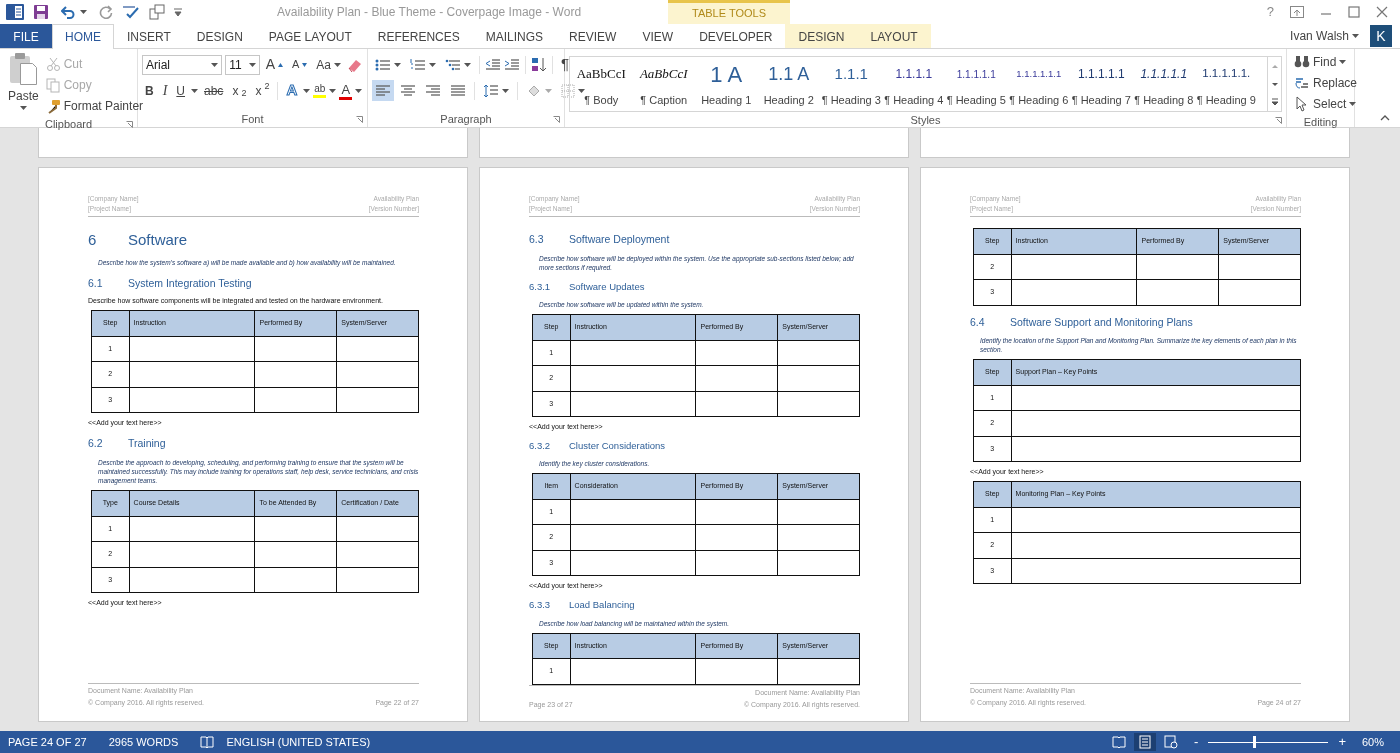 This screenshot has height=753, width=1400. I want to click on style-preview: 1.1.1, so click(851, 73).